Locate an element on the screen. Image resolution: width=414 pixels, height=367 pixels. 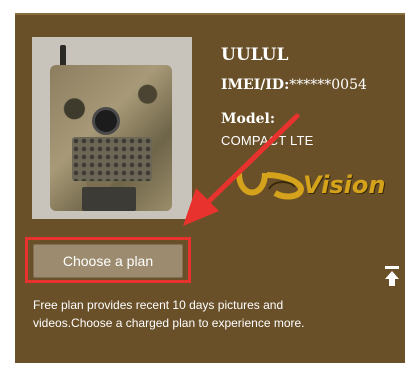
device-imei: IMEI/ID:******0054 is located at coordinates (294, 85).